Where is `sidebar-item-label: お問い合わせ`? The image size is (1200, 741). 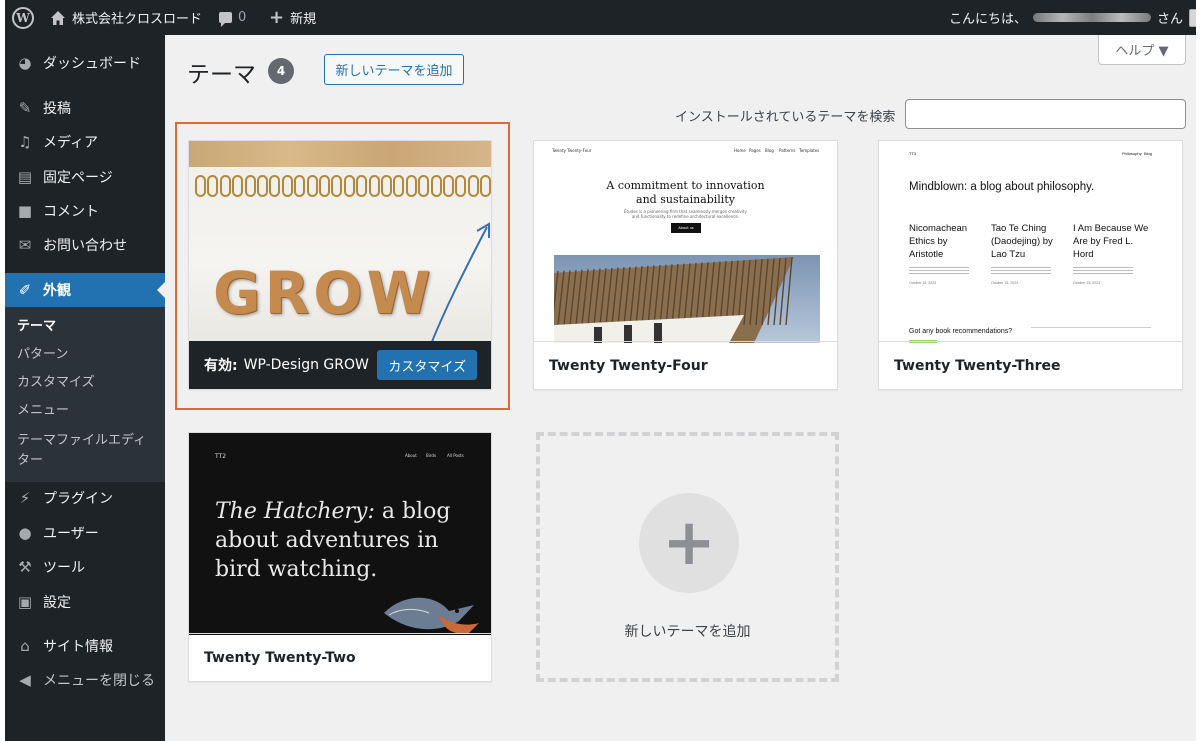 sidebar-item-label: お問い合わせ is located at coordinates (85, 246).